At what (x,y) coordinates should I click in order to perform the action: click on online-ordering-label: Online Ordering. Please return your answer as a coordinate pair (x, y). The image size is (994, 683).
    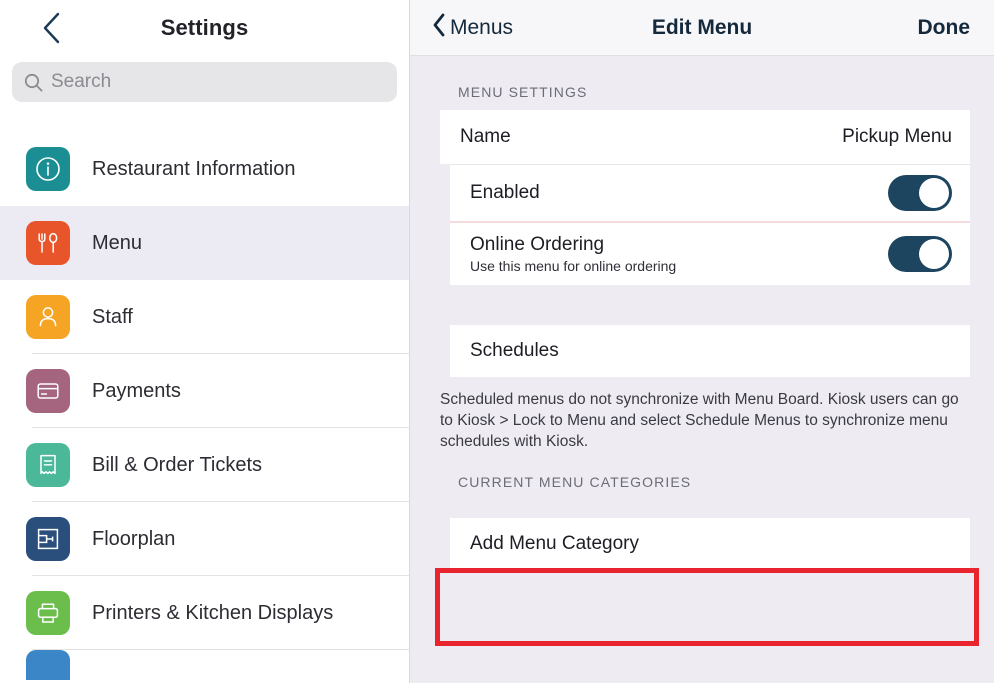
    Looking at the image, I should click on (537, 244).